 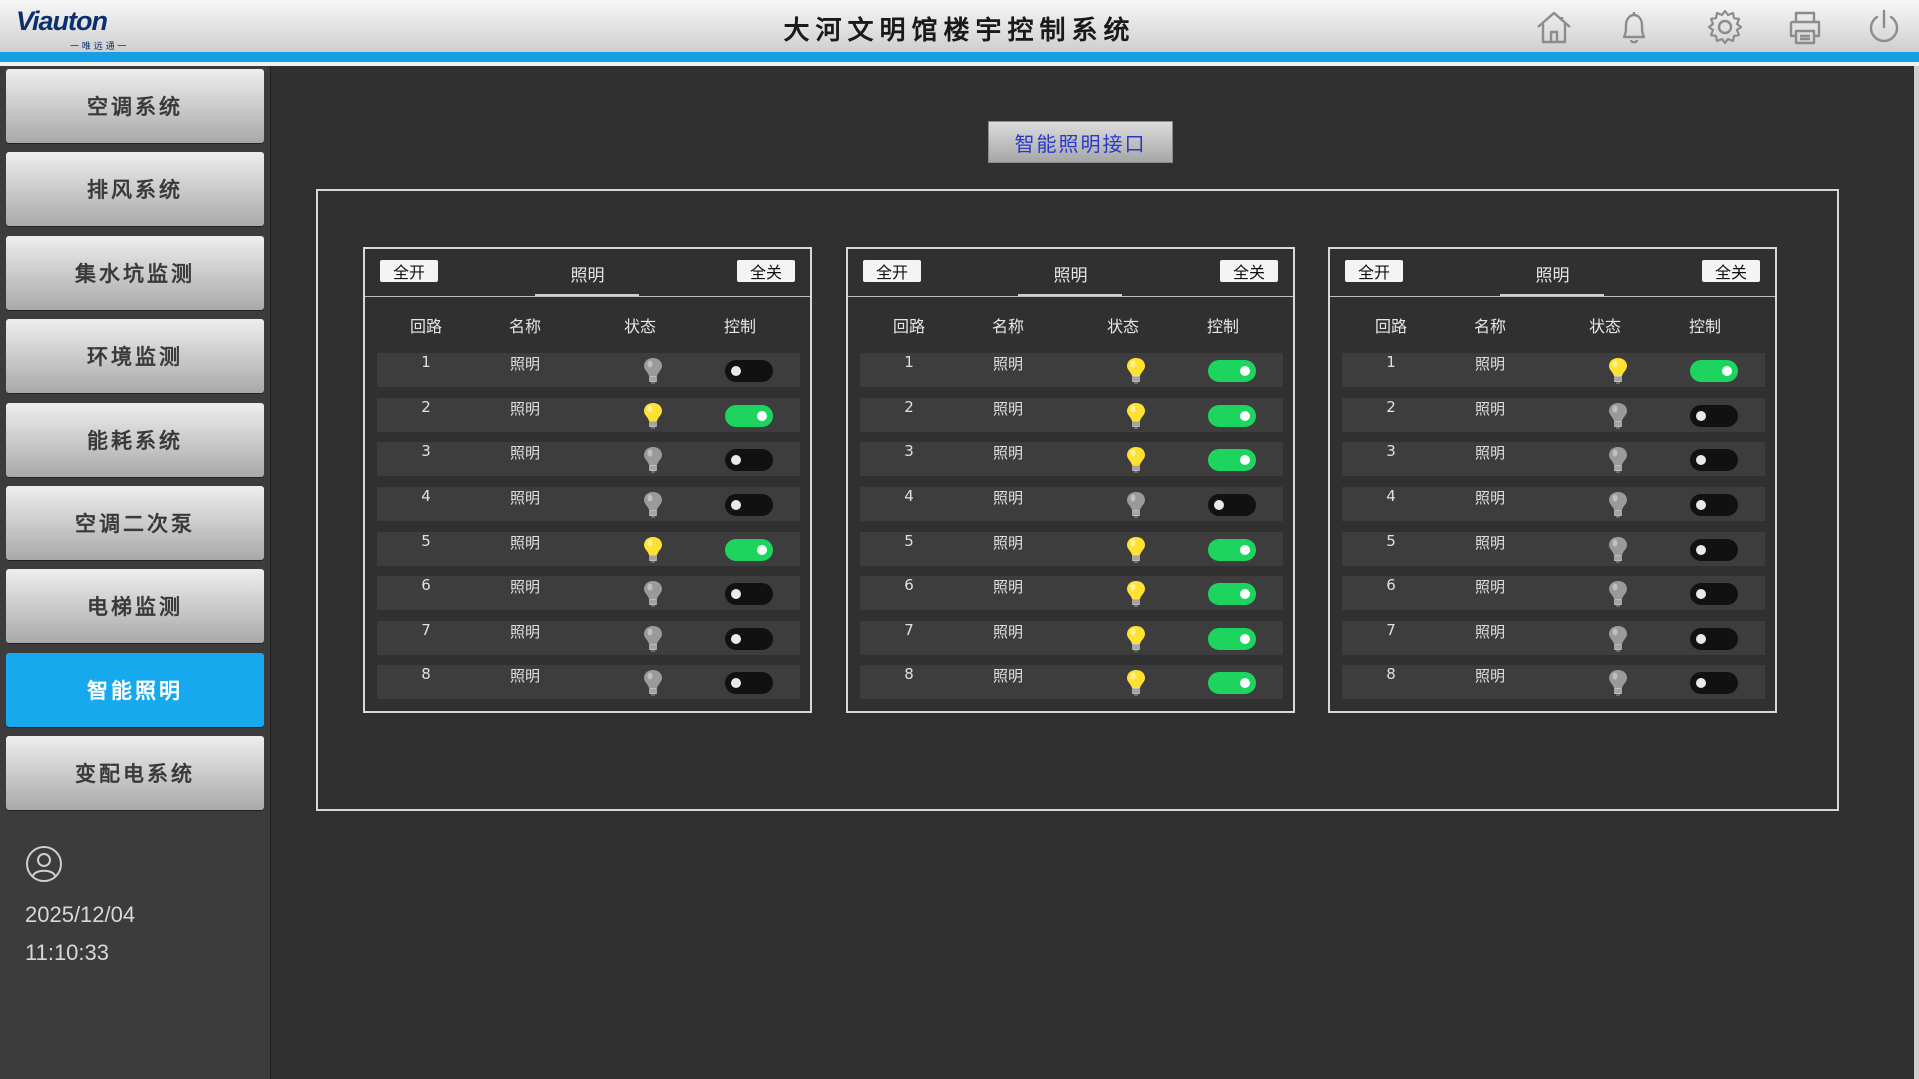 I want to click on sidebar-item-secondary-pump: 空调二次泵, so click(x=135, y=523).